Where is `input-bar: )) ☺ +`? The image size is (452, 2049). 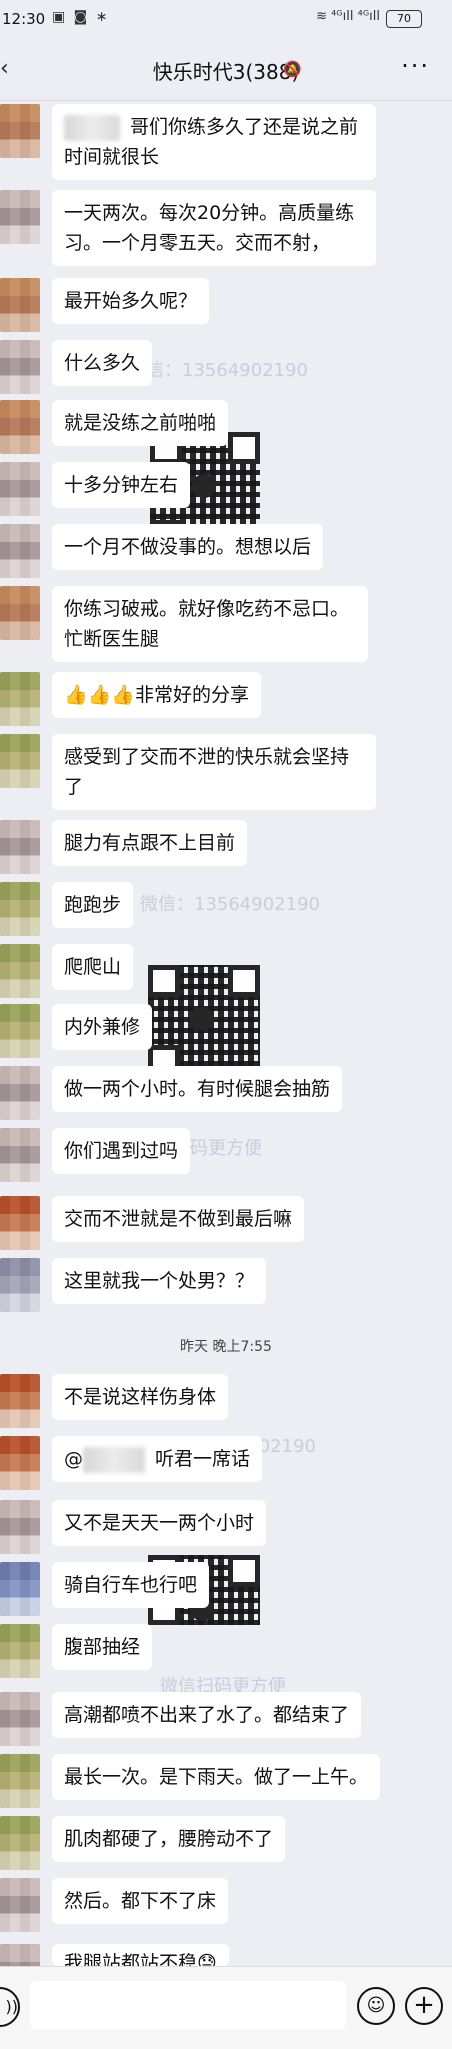 input-bar: )) ☺ + is located at coordinates (226, 2007).